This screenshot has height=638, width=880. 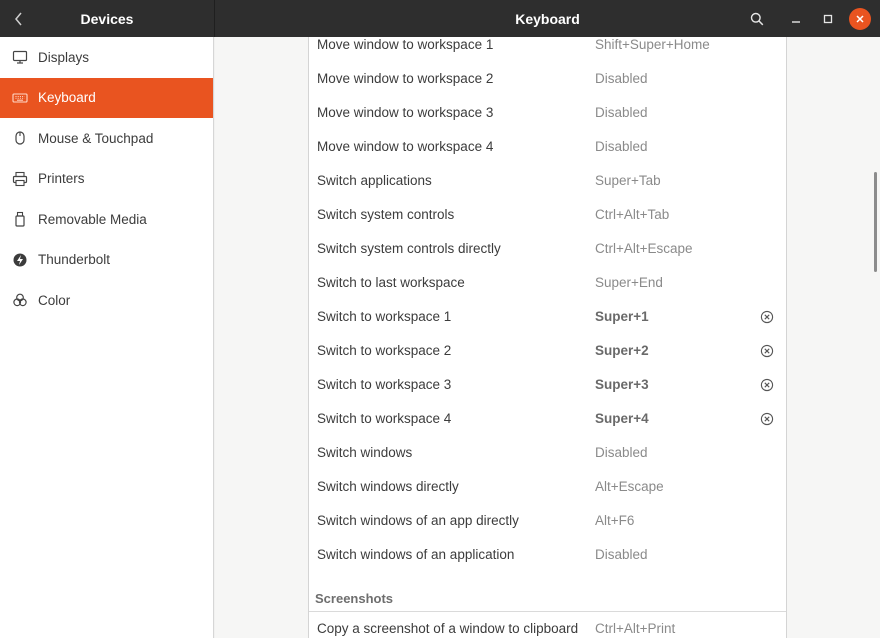 What do you see at coordinates (384, 384) in the screenshot?
I see `shortcut-name: Switch to workspace 3` at bounding box center [384, 384].